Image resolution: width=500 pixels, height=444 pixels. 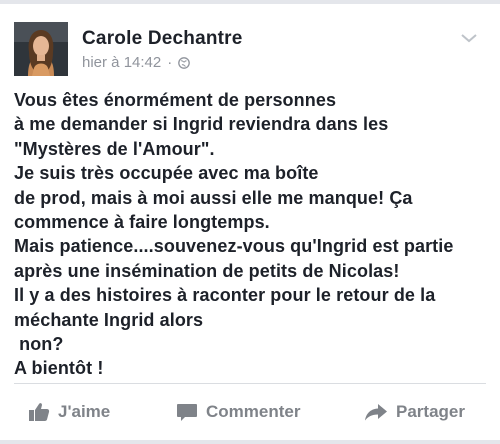 I want to click on chevron-down-icon, so click(x=469, y=38).